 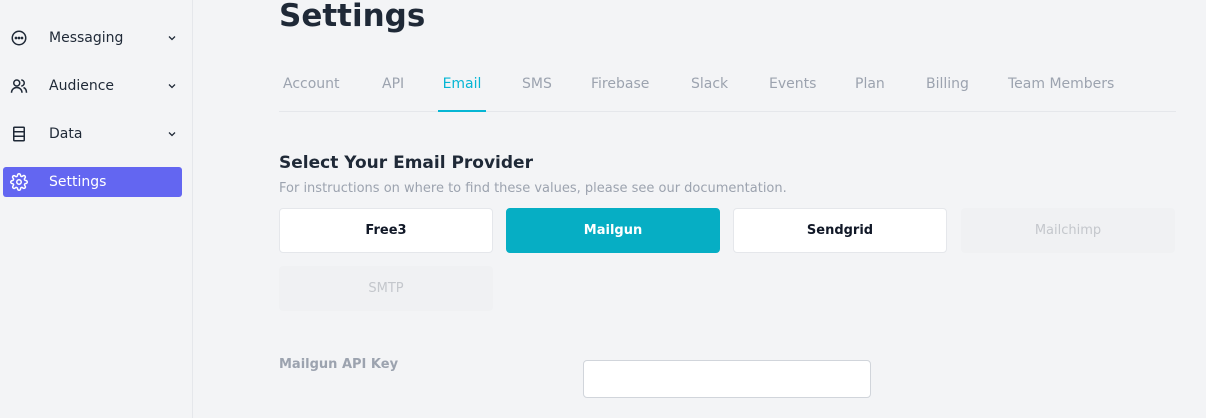 I want to click on users-icon, so click(x=19, y=86).